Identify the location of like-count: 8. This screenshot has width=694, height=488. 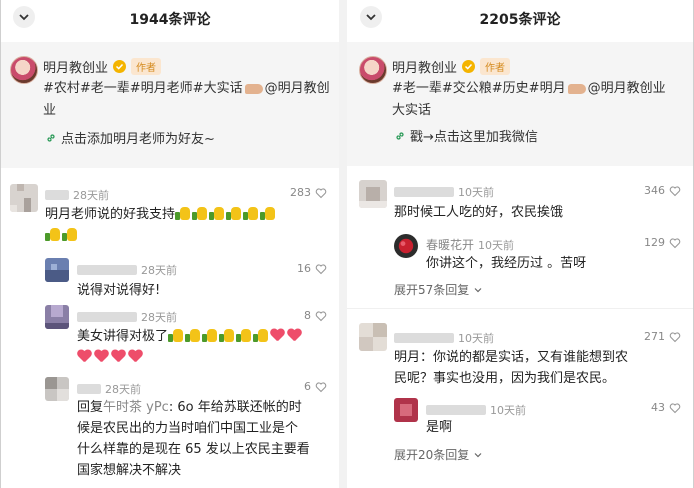
(307, 315).